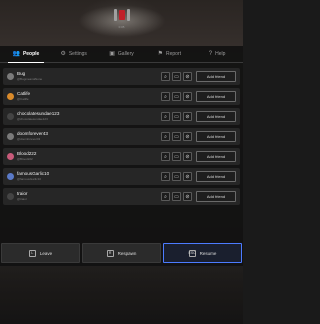 The image size is (320, 324). What do you see at coordinates (112, 54) in the screenshot?
I see `gallery-icon: ▣` at bounding box center [112, 54].